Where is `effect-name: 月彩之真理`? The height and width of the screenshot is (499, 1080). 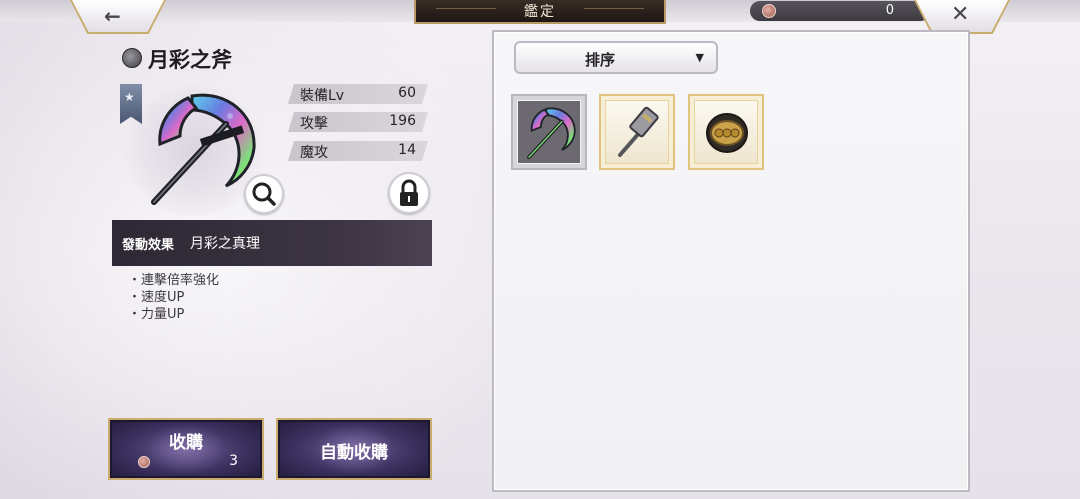 effect-name: 月彩之真理 is located at coordinates (225, 244).